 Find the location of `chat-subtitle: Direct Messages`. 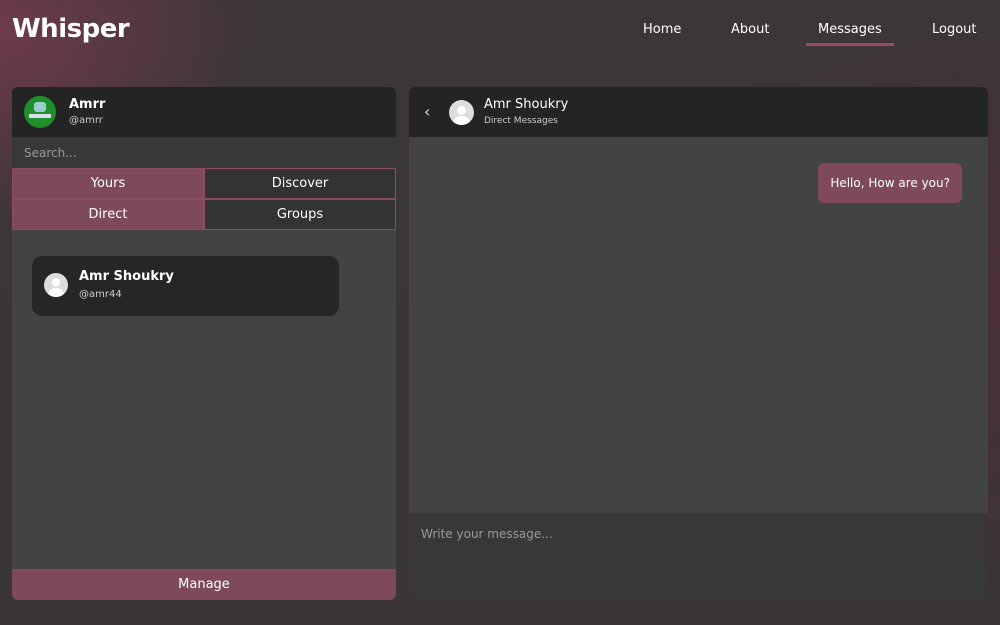

chat-subtitle: Direct Messages is located at coordinates (521, 121).